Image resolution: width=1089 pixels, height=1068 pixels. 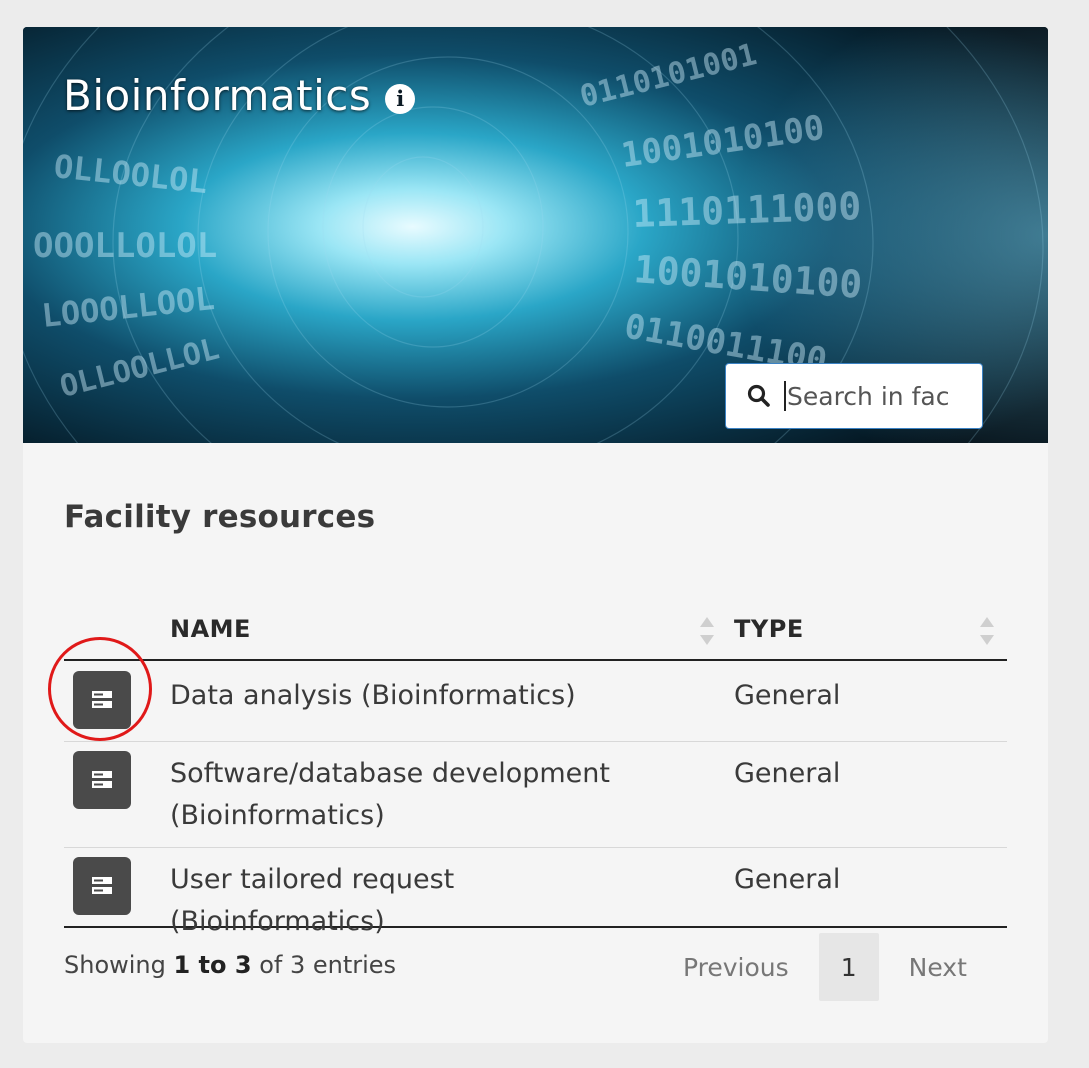 What do you see at coordinates (420, 901) in the screenshot?
I see `resource-name: User tailored request (Bioinformatics)` at bounding box center [420, 901].